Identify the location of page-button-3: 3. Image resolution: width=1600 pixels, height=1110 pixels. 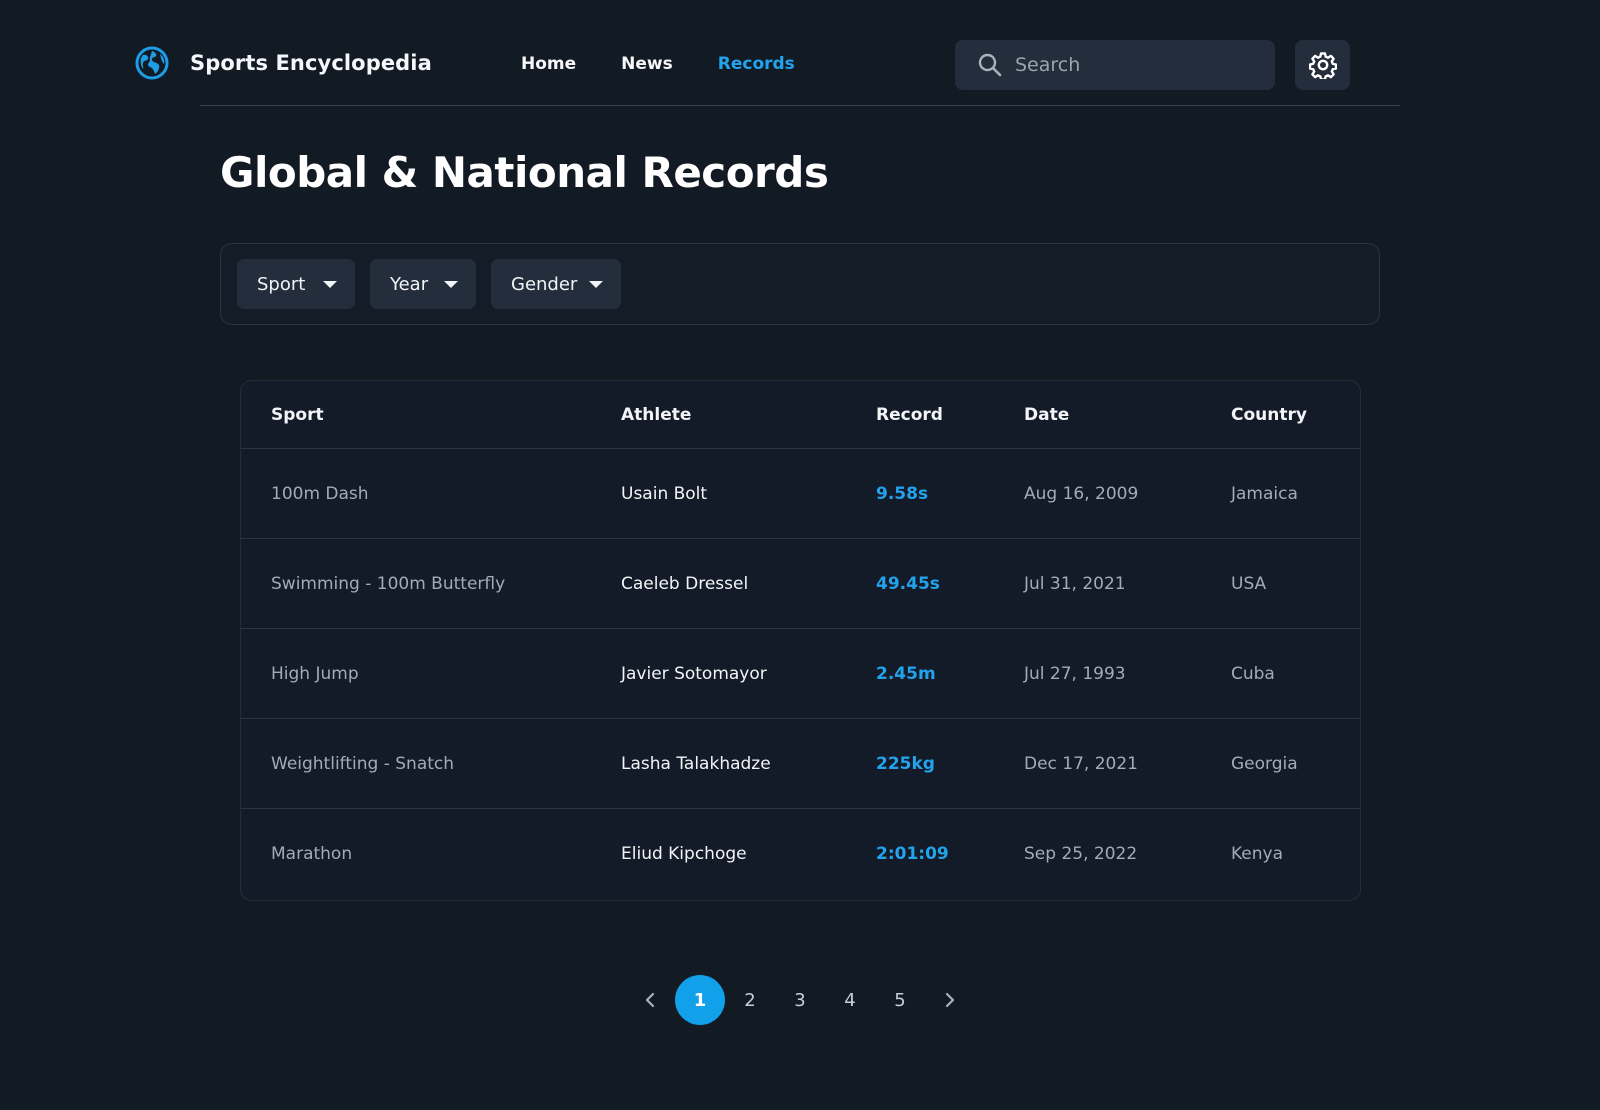
(800, 1000).